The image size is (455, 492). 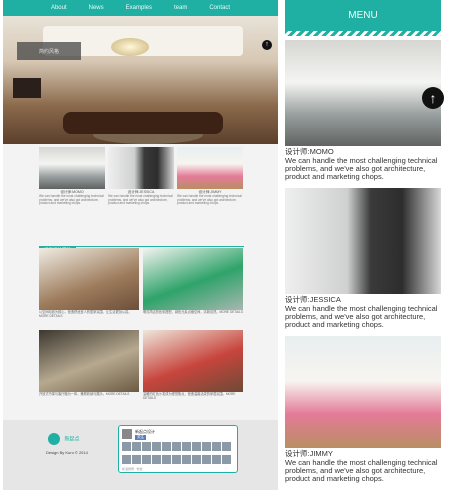 What do you see at coordinates (96, 8) in the screenshot?
I see `nav-item-news: News` at bounding box center [96, 8].